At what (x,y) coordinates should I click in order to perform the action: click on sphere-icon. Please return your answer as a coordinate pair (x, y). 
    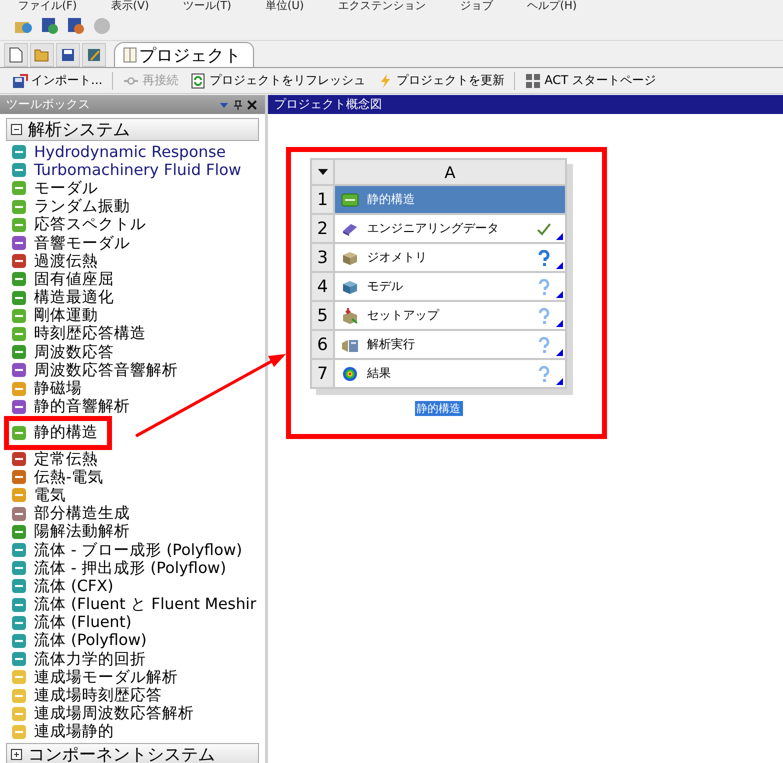
    Looking at the image, I should click on (350, 373).